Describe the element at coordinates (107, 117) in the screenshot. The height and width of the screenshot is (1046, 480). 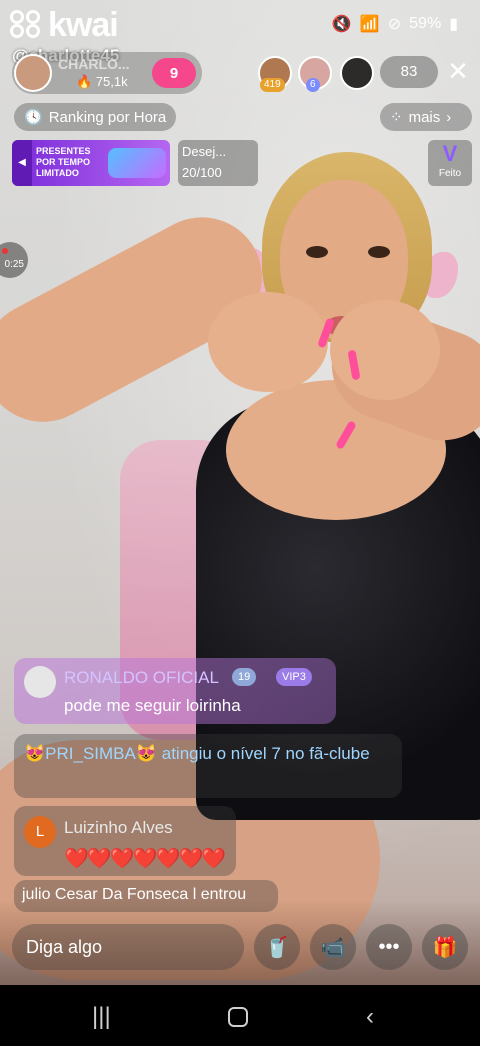
I see `ranking-label: Ranking por Hora` at that location.